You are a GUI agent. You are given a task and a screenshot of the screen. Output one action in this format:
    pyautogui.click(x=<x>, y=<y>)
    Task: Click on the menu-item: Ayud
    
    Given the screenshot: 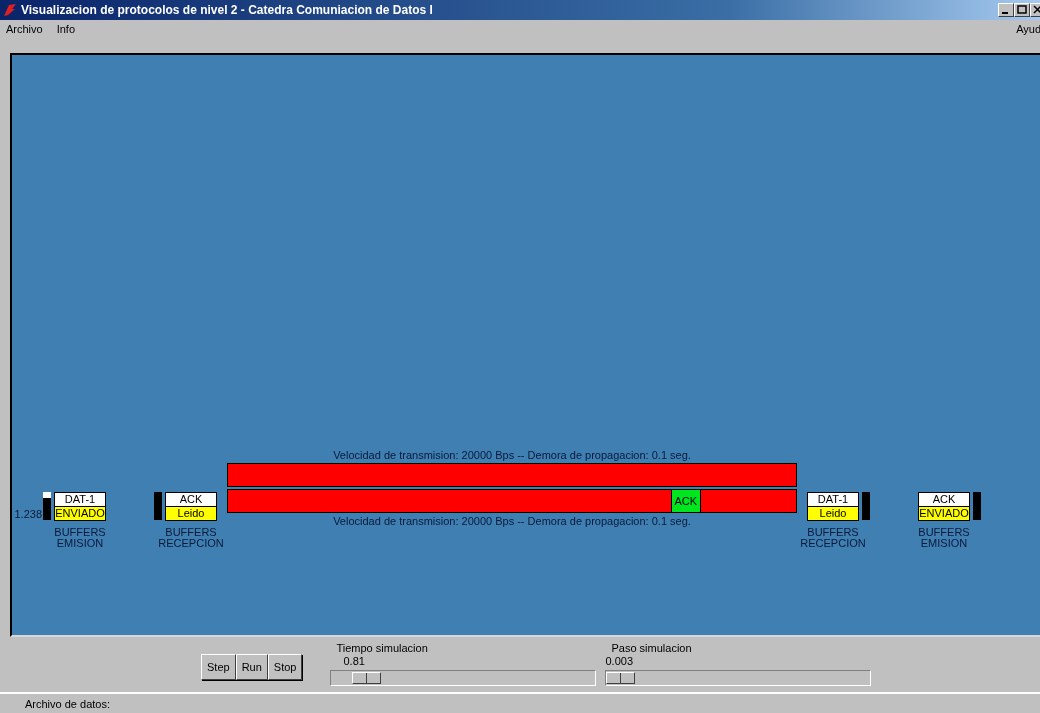 What is the action you would take?
    pyautogui.click(x=1028, y=29)
    